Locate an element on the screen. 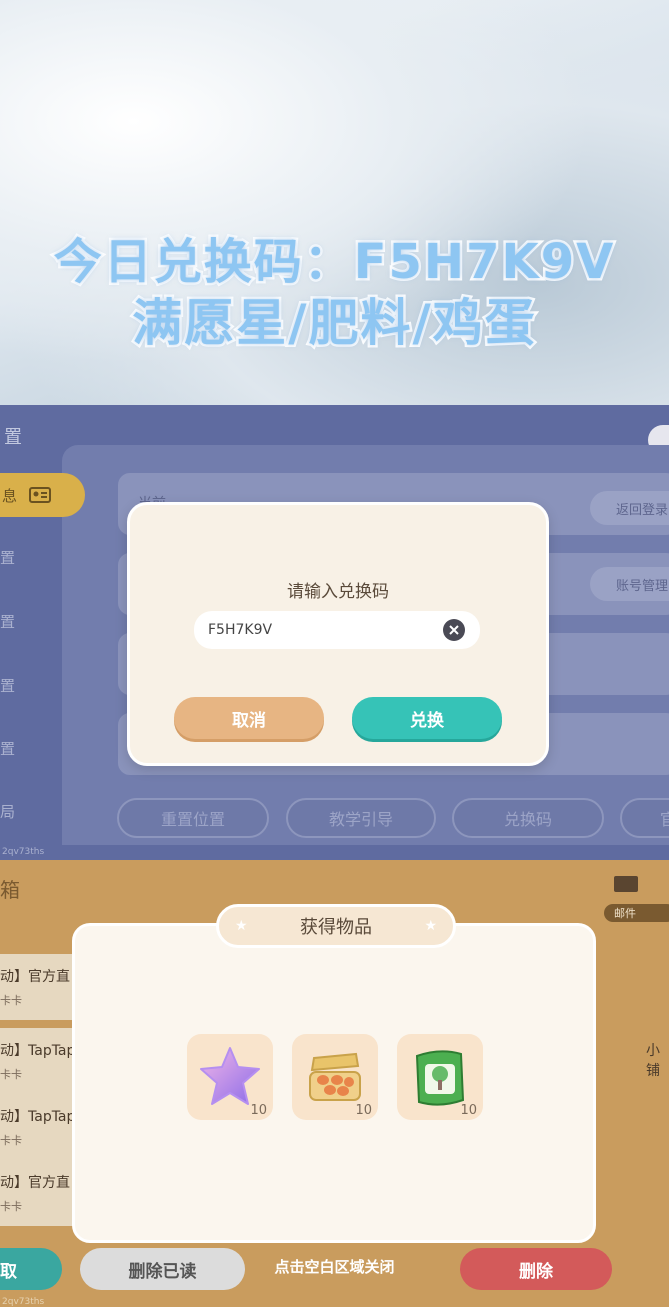  tutorial-button: 教学引导 is located at coordinates (361, 818).